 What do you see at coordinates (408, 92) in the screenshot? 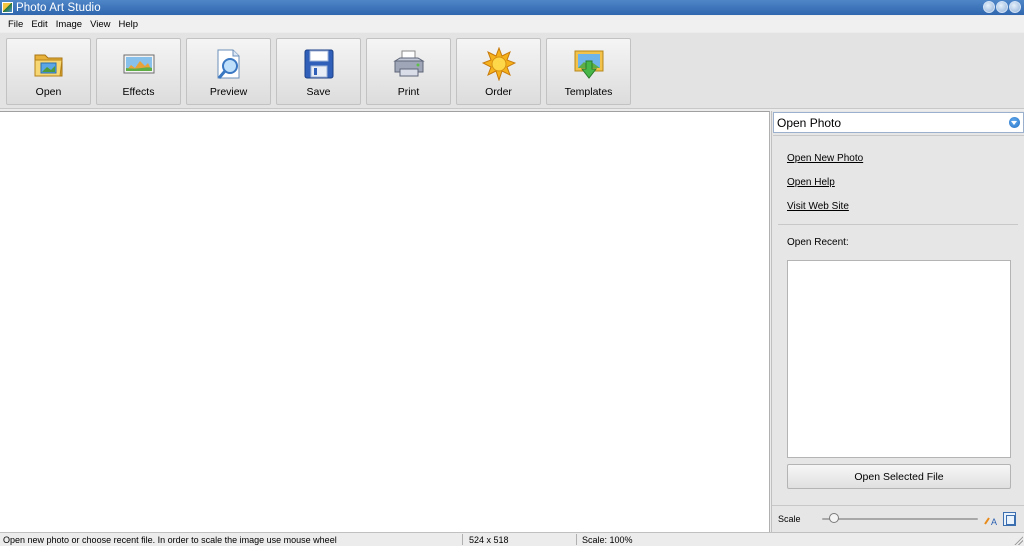
I see `print-label: Print` at bounding box center [408, 92].